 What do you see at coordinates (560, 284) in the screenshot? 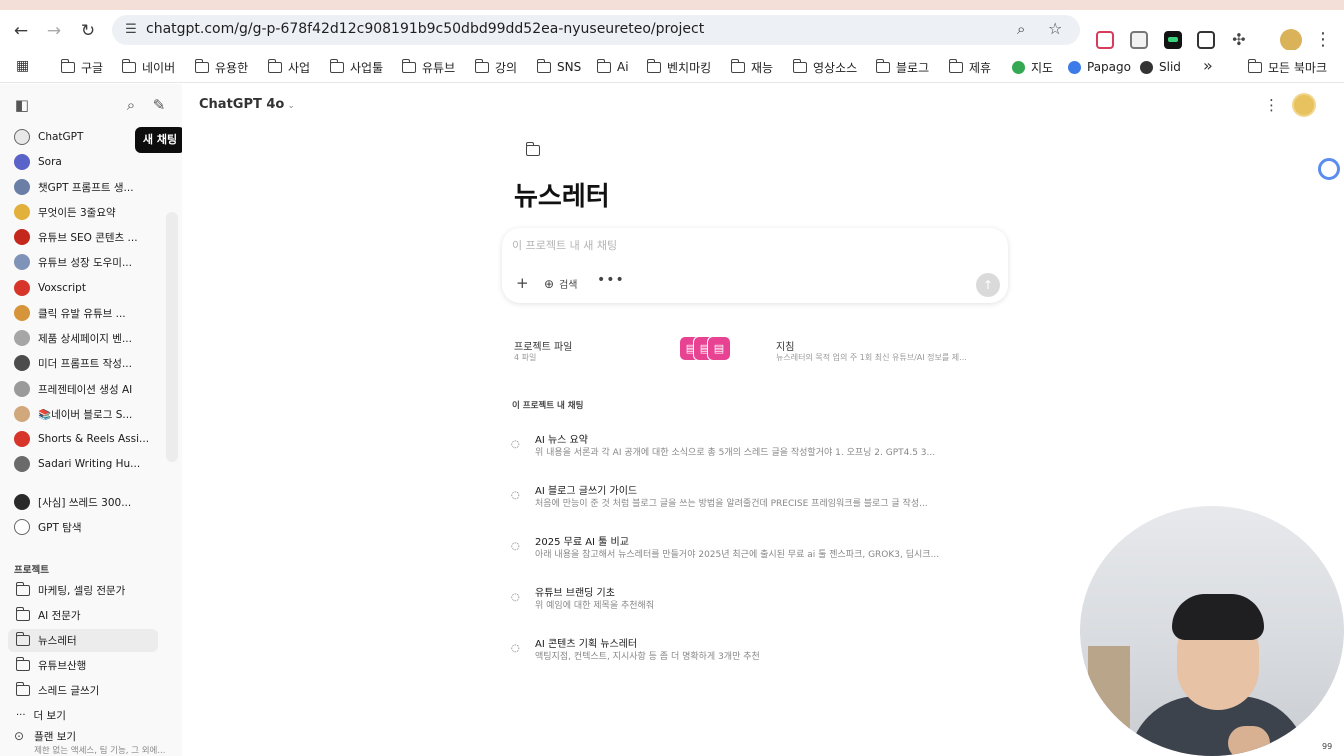
I see `web-search-button: ⊕ 검색` at bounding box center [560, 284].